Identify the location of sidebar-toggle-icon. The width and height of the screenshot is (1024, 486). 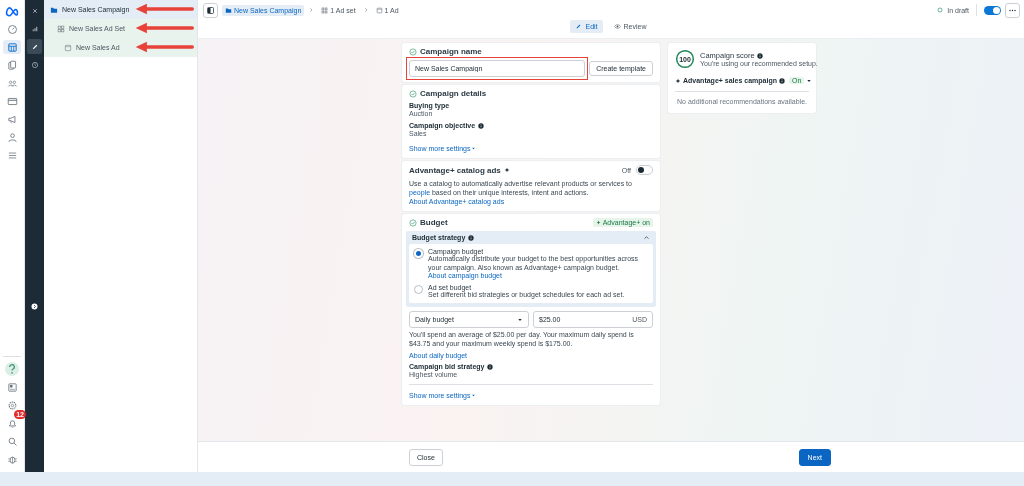
(210, 10).